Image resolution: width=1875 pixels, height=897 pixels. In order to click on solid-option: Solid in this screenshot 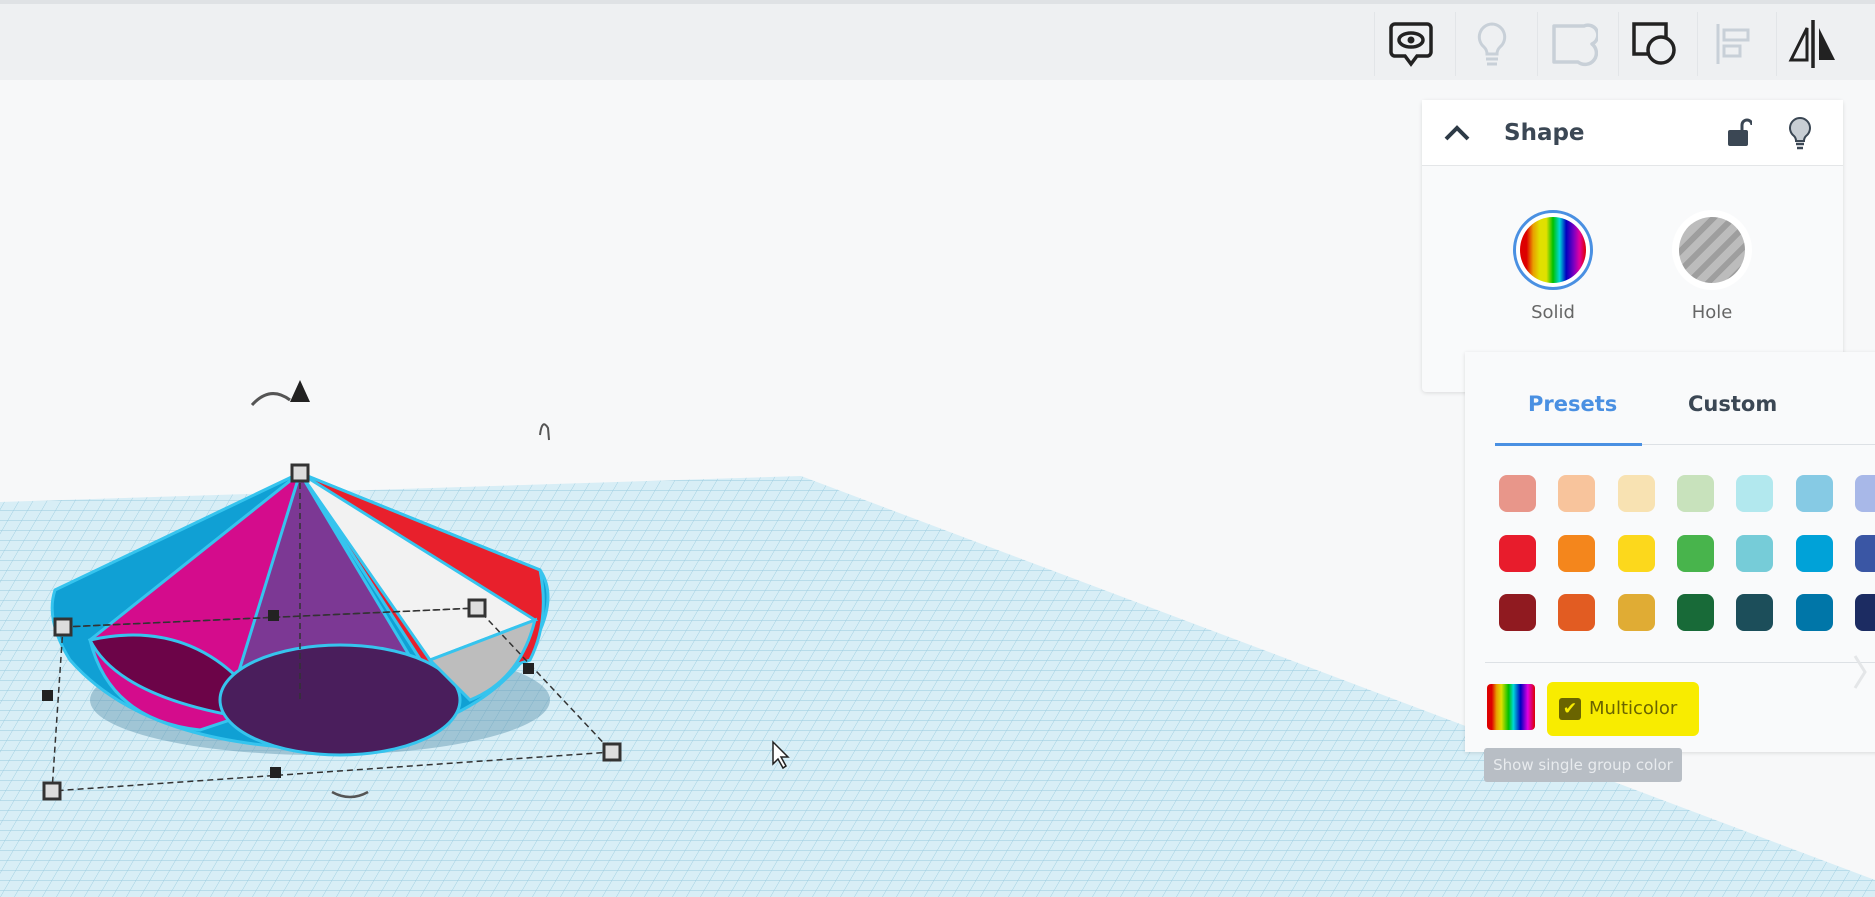, I will do `click(1553, 266)`.